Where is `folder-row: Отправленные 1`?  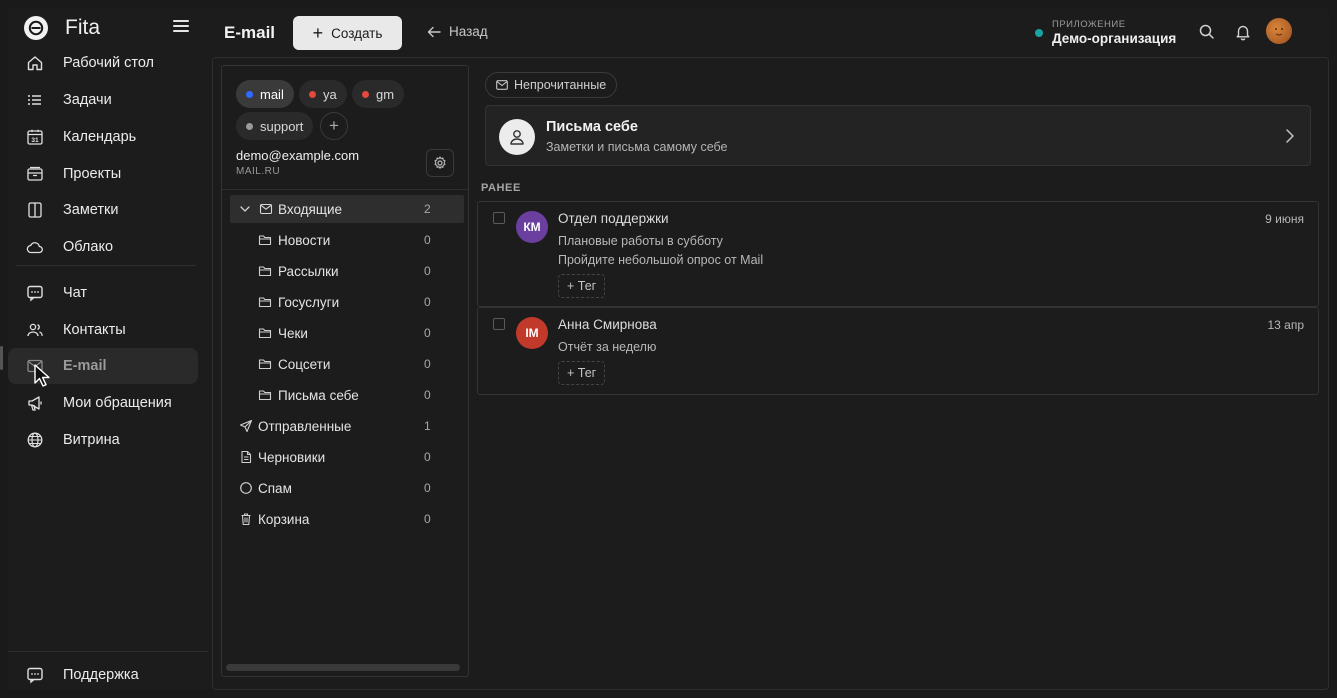
folder-row: Отправленные 1 is located at coordinates (347, 426).